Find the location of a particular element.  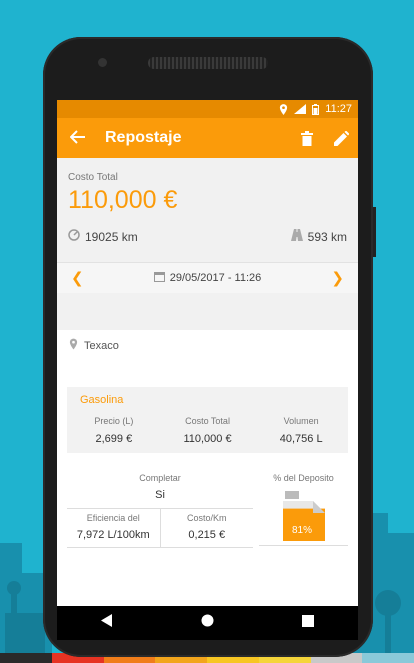

calendar-icon is located at coordinates (159, 278).